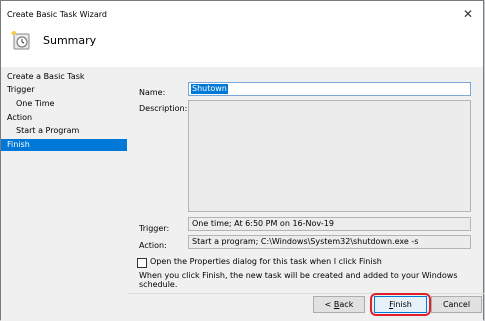  Describe the element at coordinates (46, 76) in the screenshot. I see `step-label: Create a Basic Task` at that location.